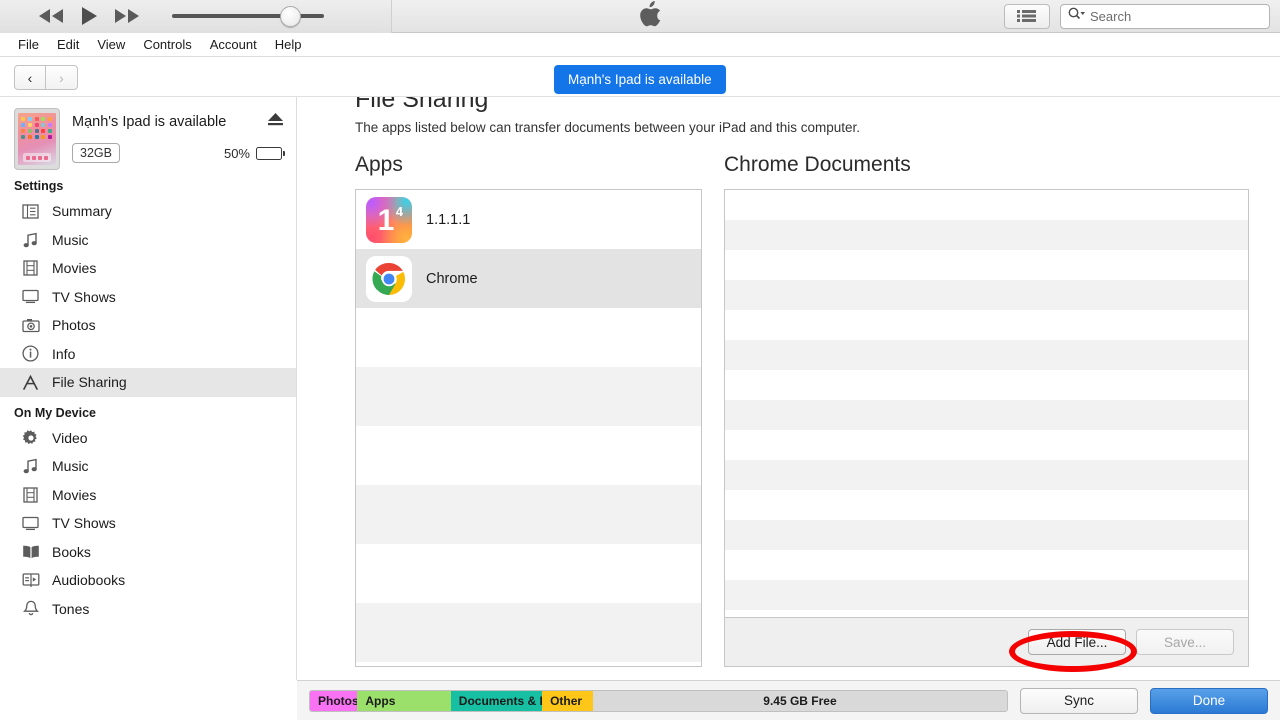 The height and width of the screenshot is (720, 1280). Describe the element at coordinates (567, 700) in the screenshot. I see `capacity-segment: Other` at that location.